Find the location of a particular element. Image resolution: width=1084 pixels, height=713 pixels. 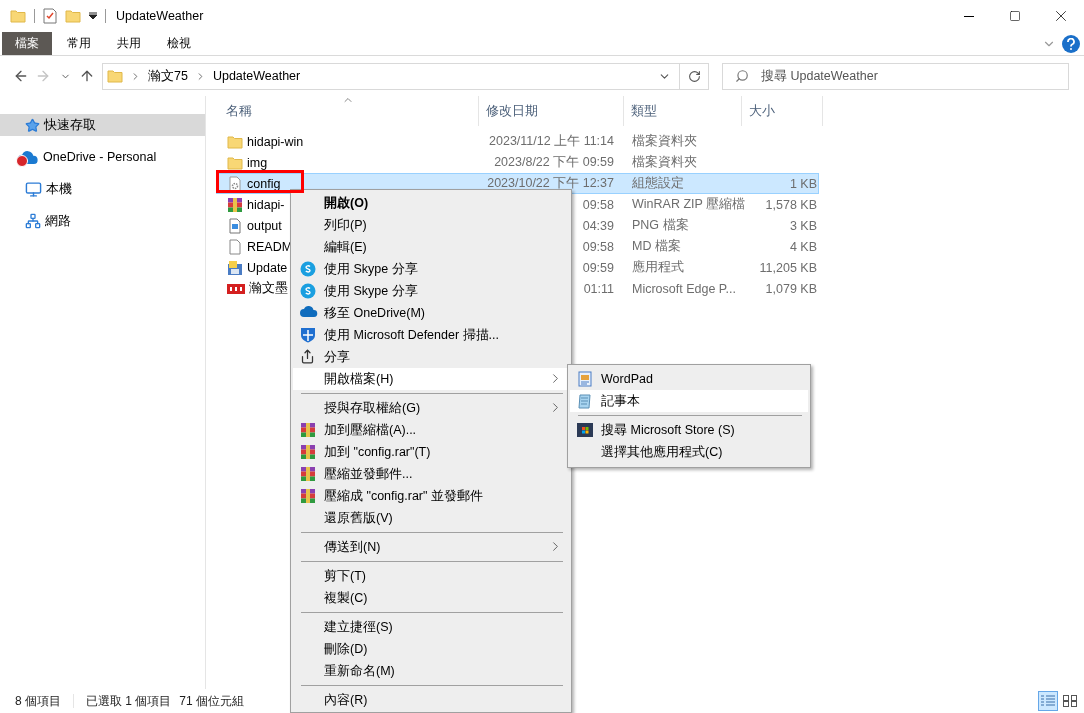

file-name: img is located at coordinates (257, 162).